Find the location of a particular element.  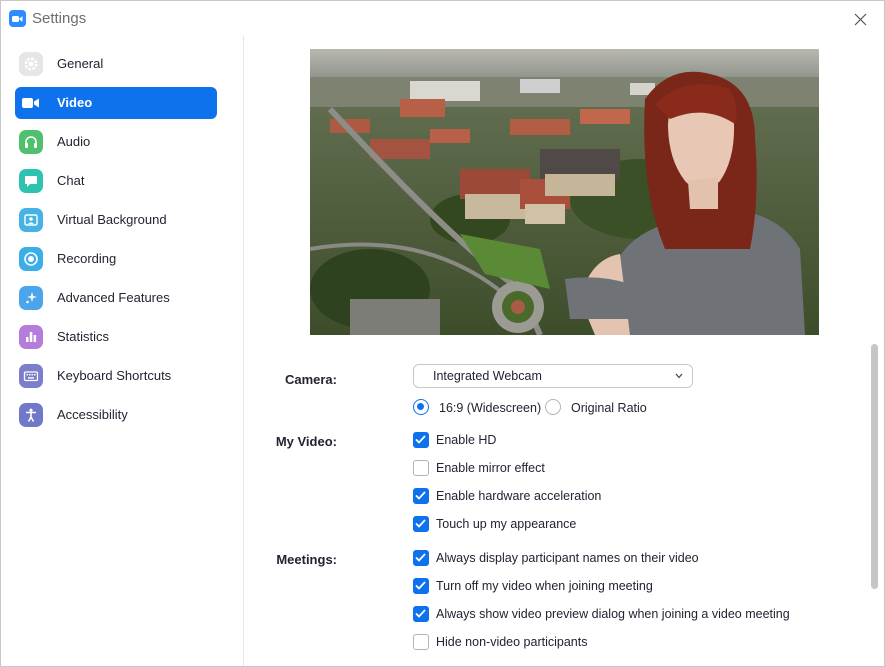

bar-chart-icon is located at coordinates (31, 337).